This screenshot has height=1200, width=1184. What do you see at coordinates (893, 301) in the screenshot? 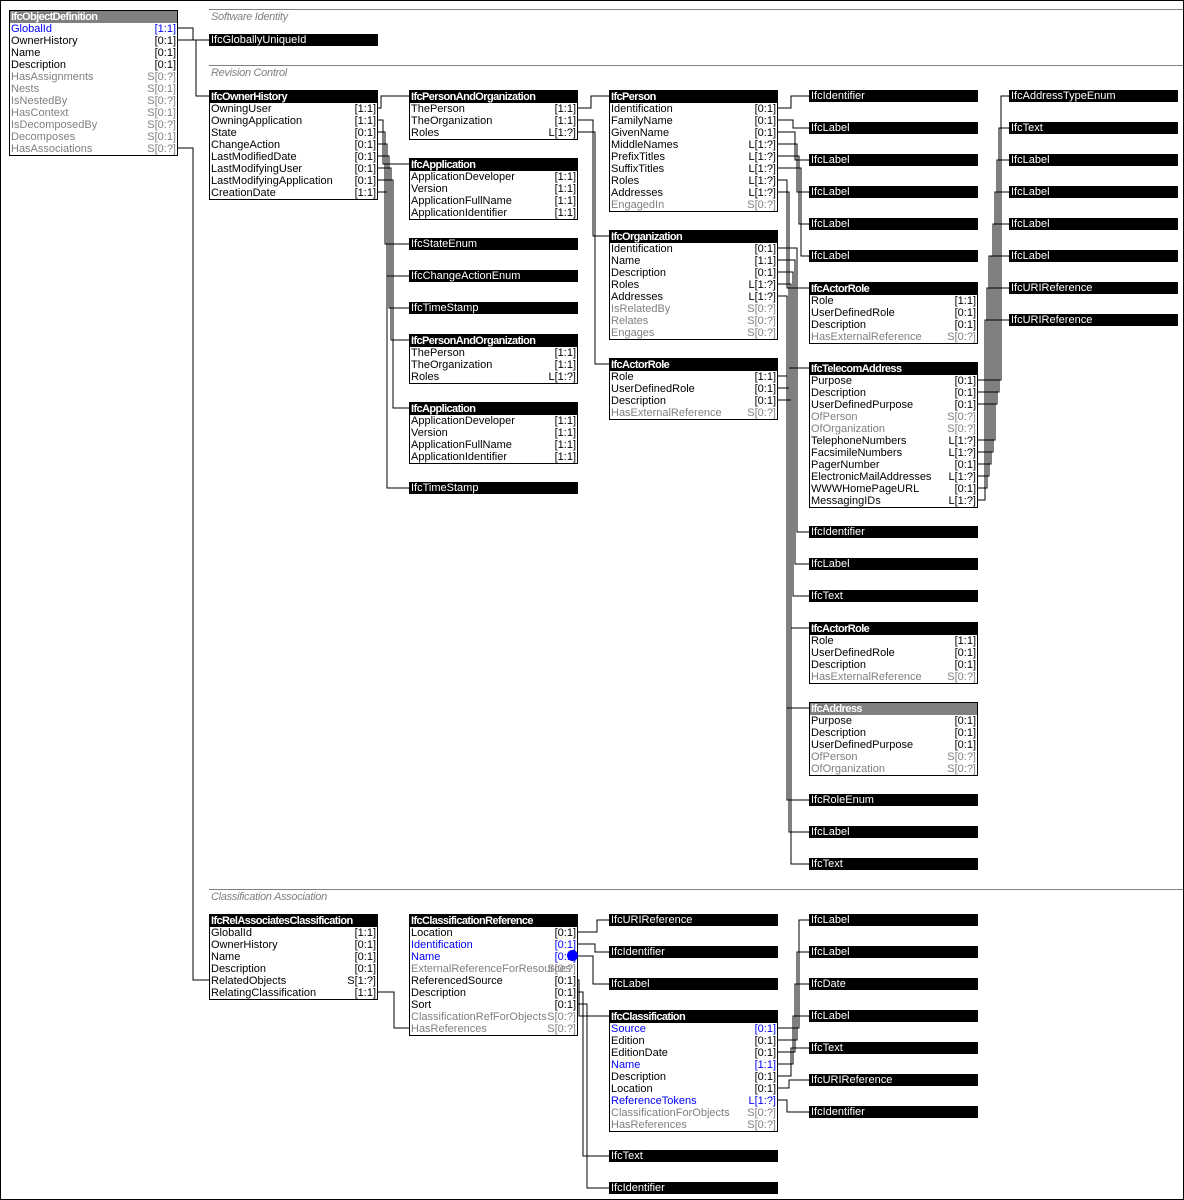
I see `attribute-row: Role [1:1]` at bounding box center [893, 301].